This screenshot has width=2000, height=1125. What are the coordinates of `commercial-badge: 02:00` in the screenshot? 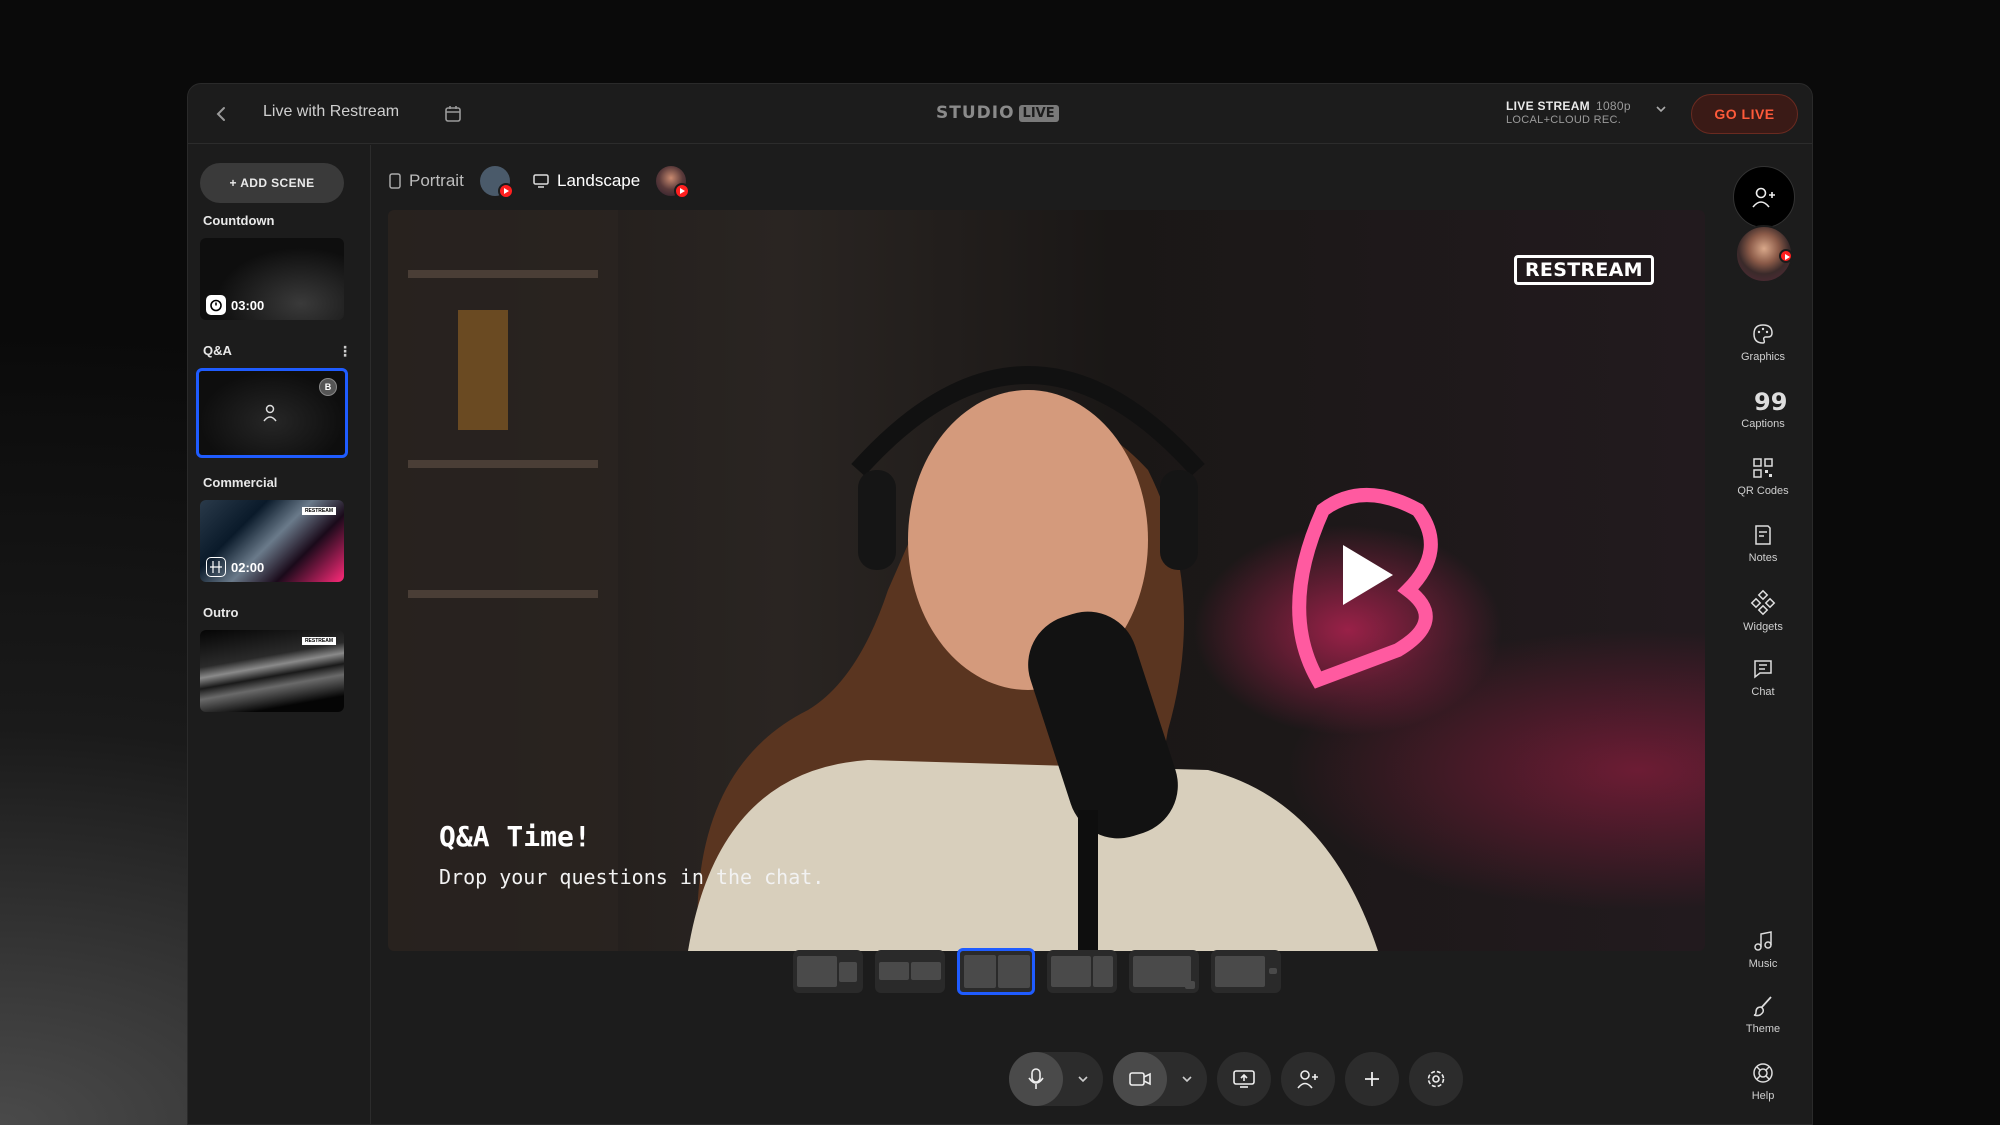 It's located at (235, 567).